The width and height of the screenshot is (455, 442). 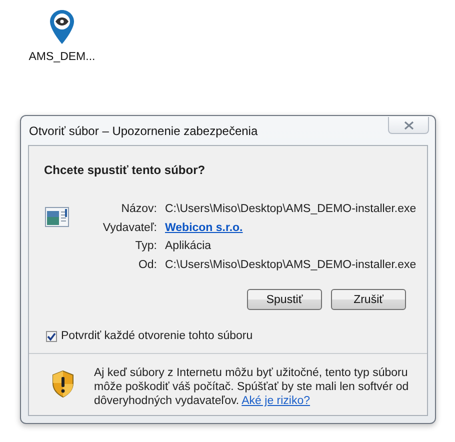 I want to click on warning-text: Aj keď súbory z Internetu môžu byť užitočné, tento typ súboru môže poškodiť váš počítač. Spúšťať by ste mali len softvér od dôveryhodných vydavateľov. Aké je riziko?, so click(x=252, y=387).